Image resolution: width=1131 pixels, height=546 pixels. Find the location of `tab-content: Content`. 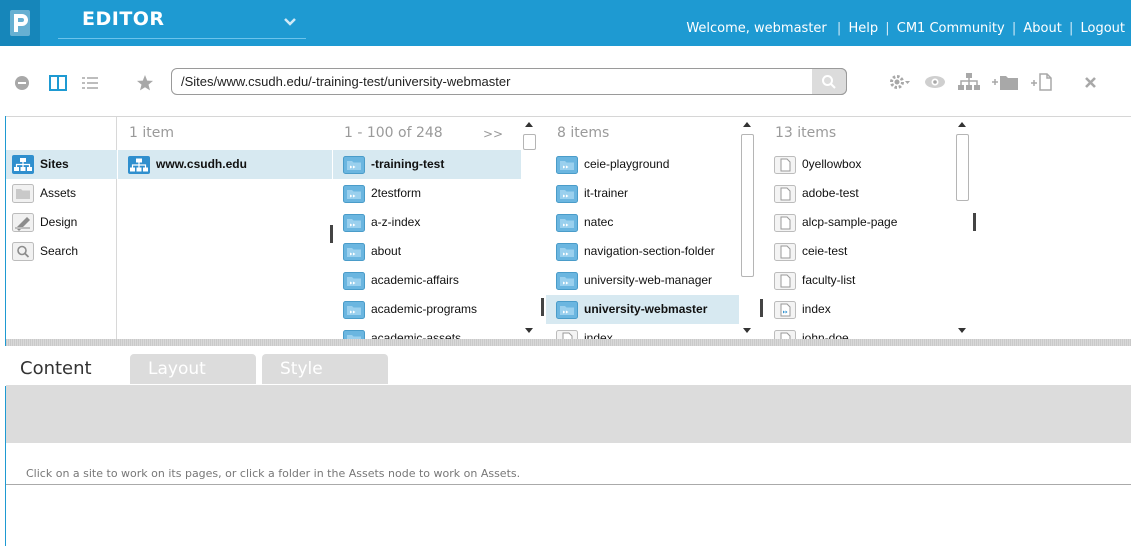

tab-content: Content is located at coordinates (65, 369).